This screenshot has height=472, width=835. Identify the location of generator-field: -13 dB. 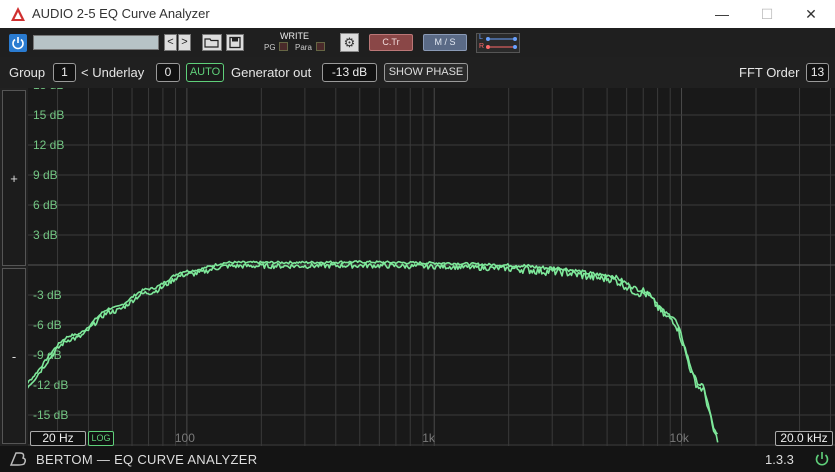
(349, 72).